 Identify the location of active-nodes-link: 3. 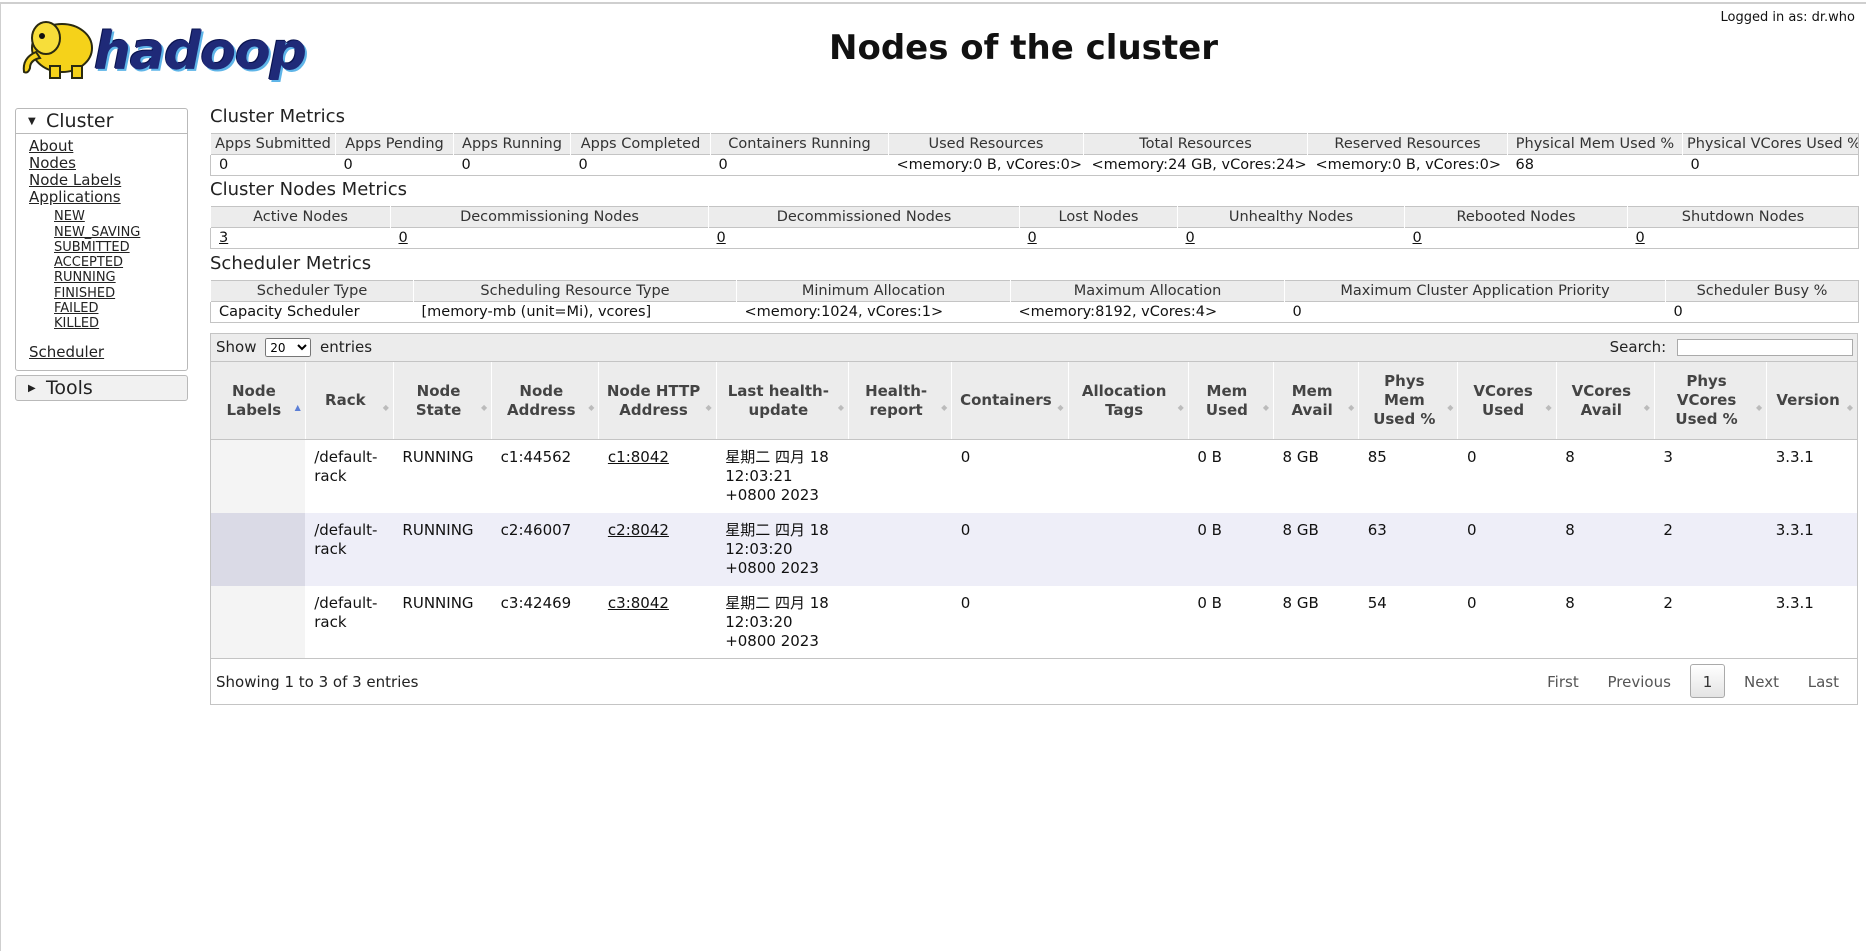
(223, 238).